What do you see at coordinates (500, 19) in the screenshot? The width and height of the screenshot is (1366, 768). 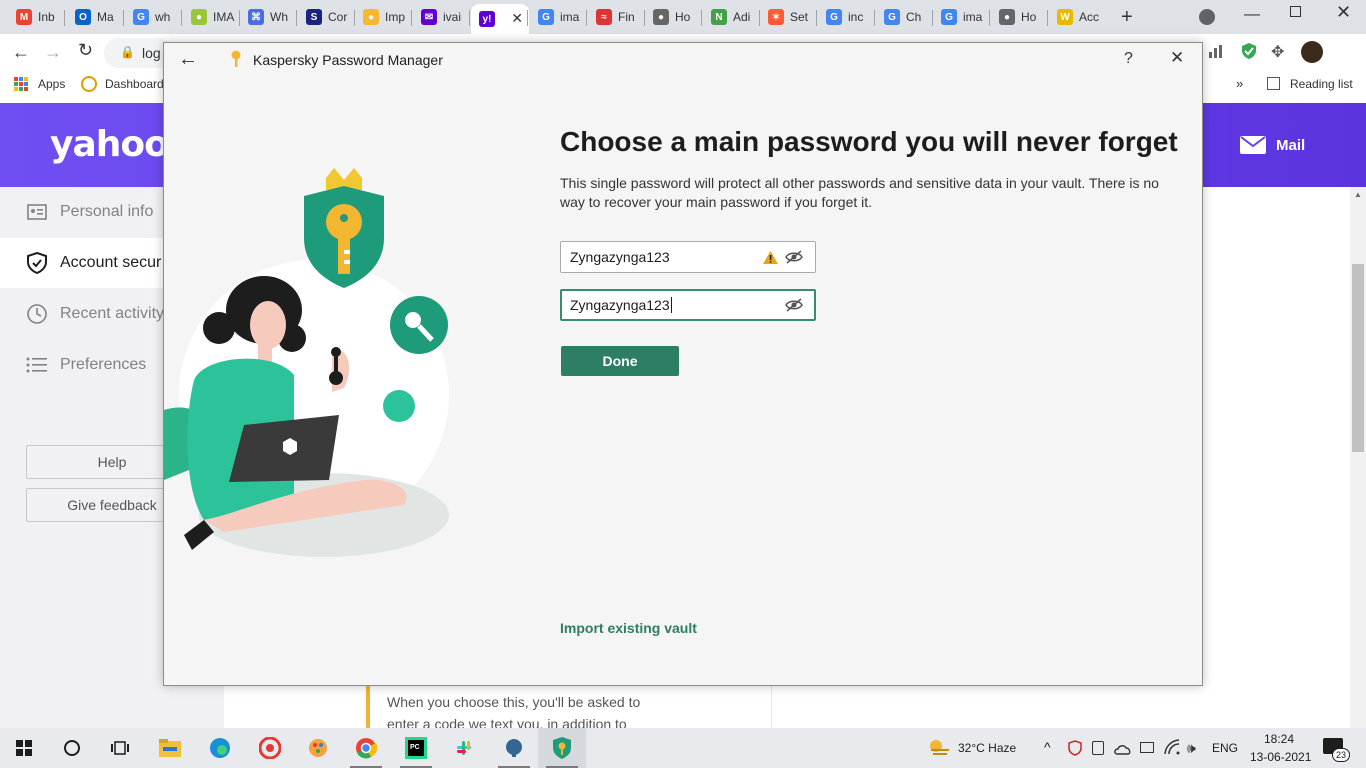 I see `browser-tab: y! ✕` at bounding box center [500, 19].